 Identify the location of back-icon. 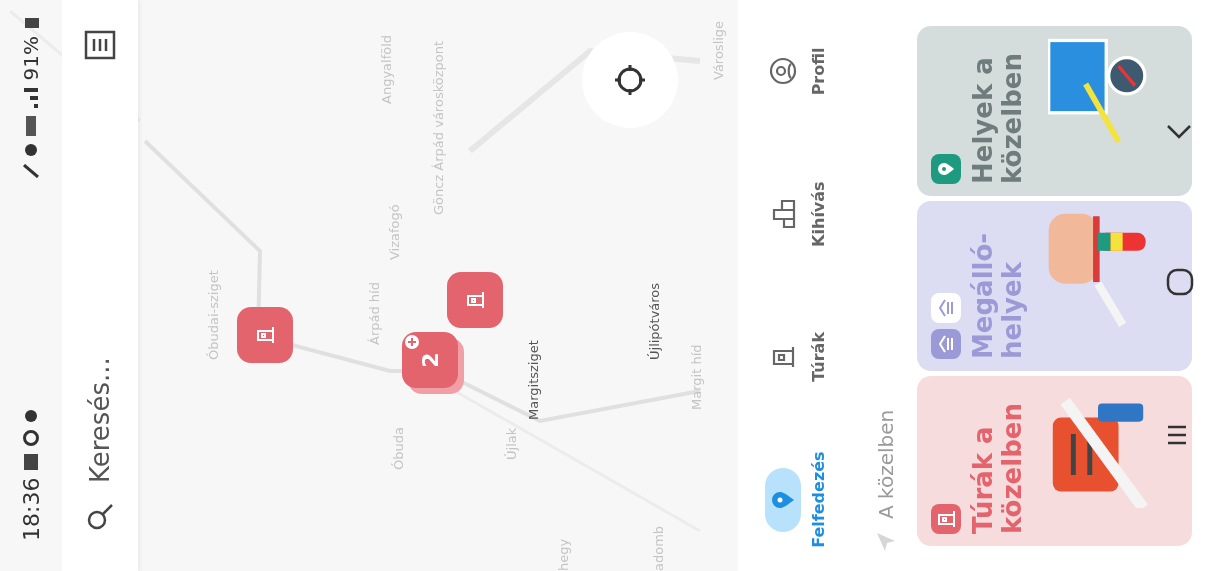
(1179, 131).